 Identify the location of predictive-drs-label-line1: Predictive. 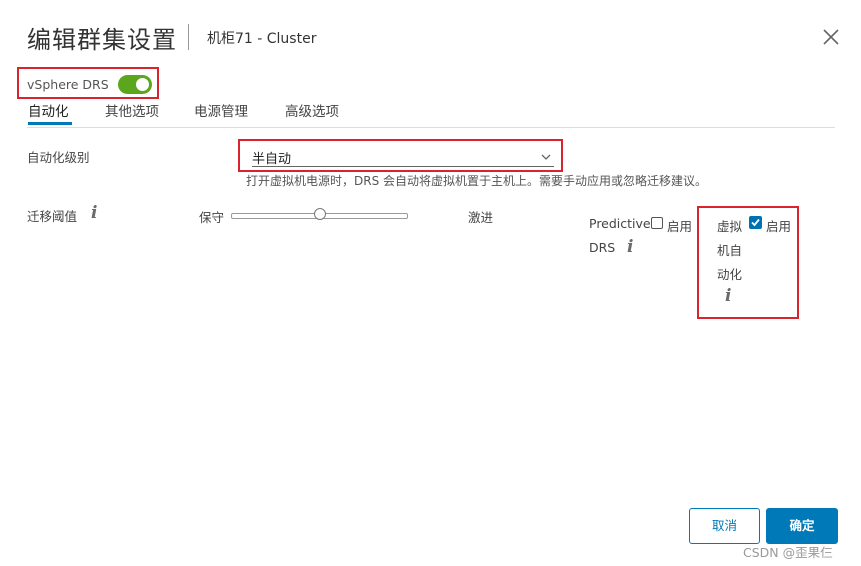
(620, 223).